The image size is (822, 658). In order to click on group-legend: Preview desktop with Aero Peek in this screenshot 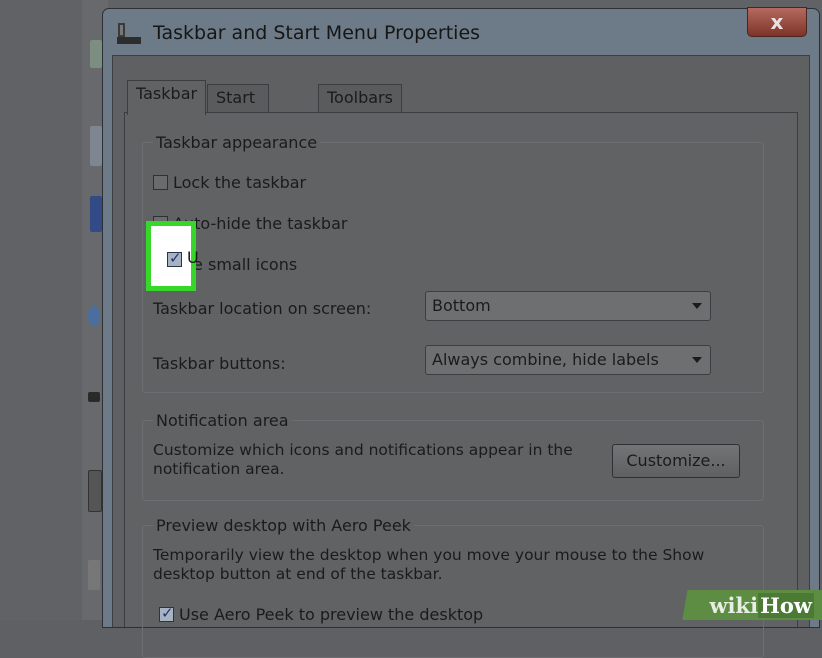, I will do `click(283, 525)`.